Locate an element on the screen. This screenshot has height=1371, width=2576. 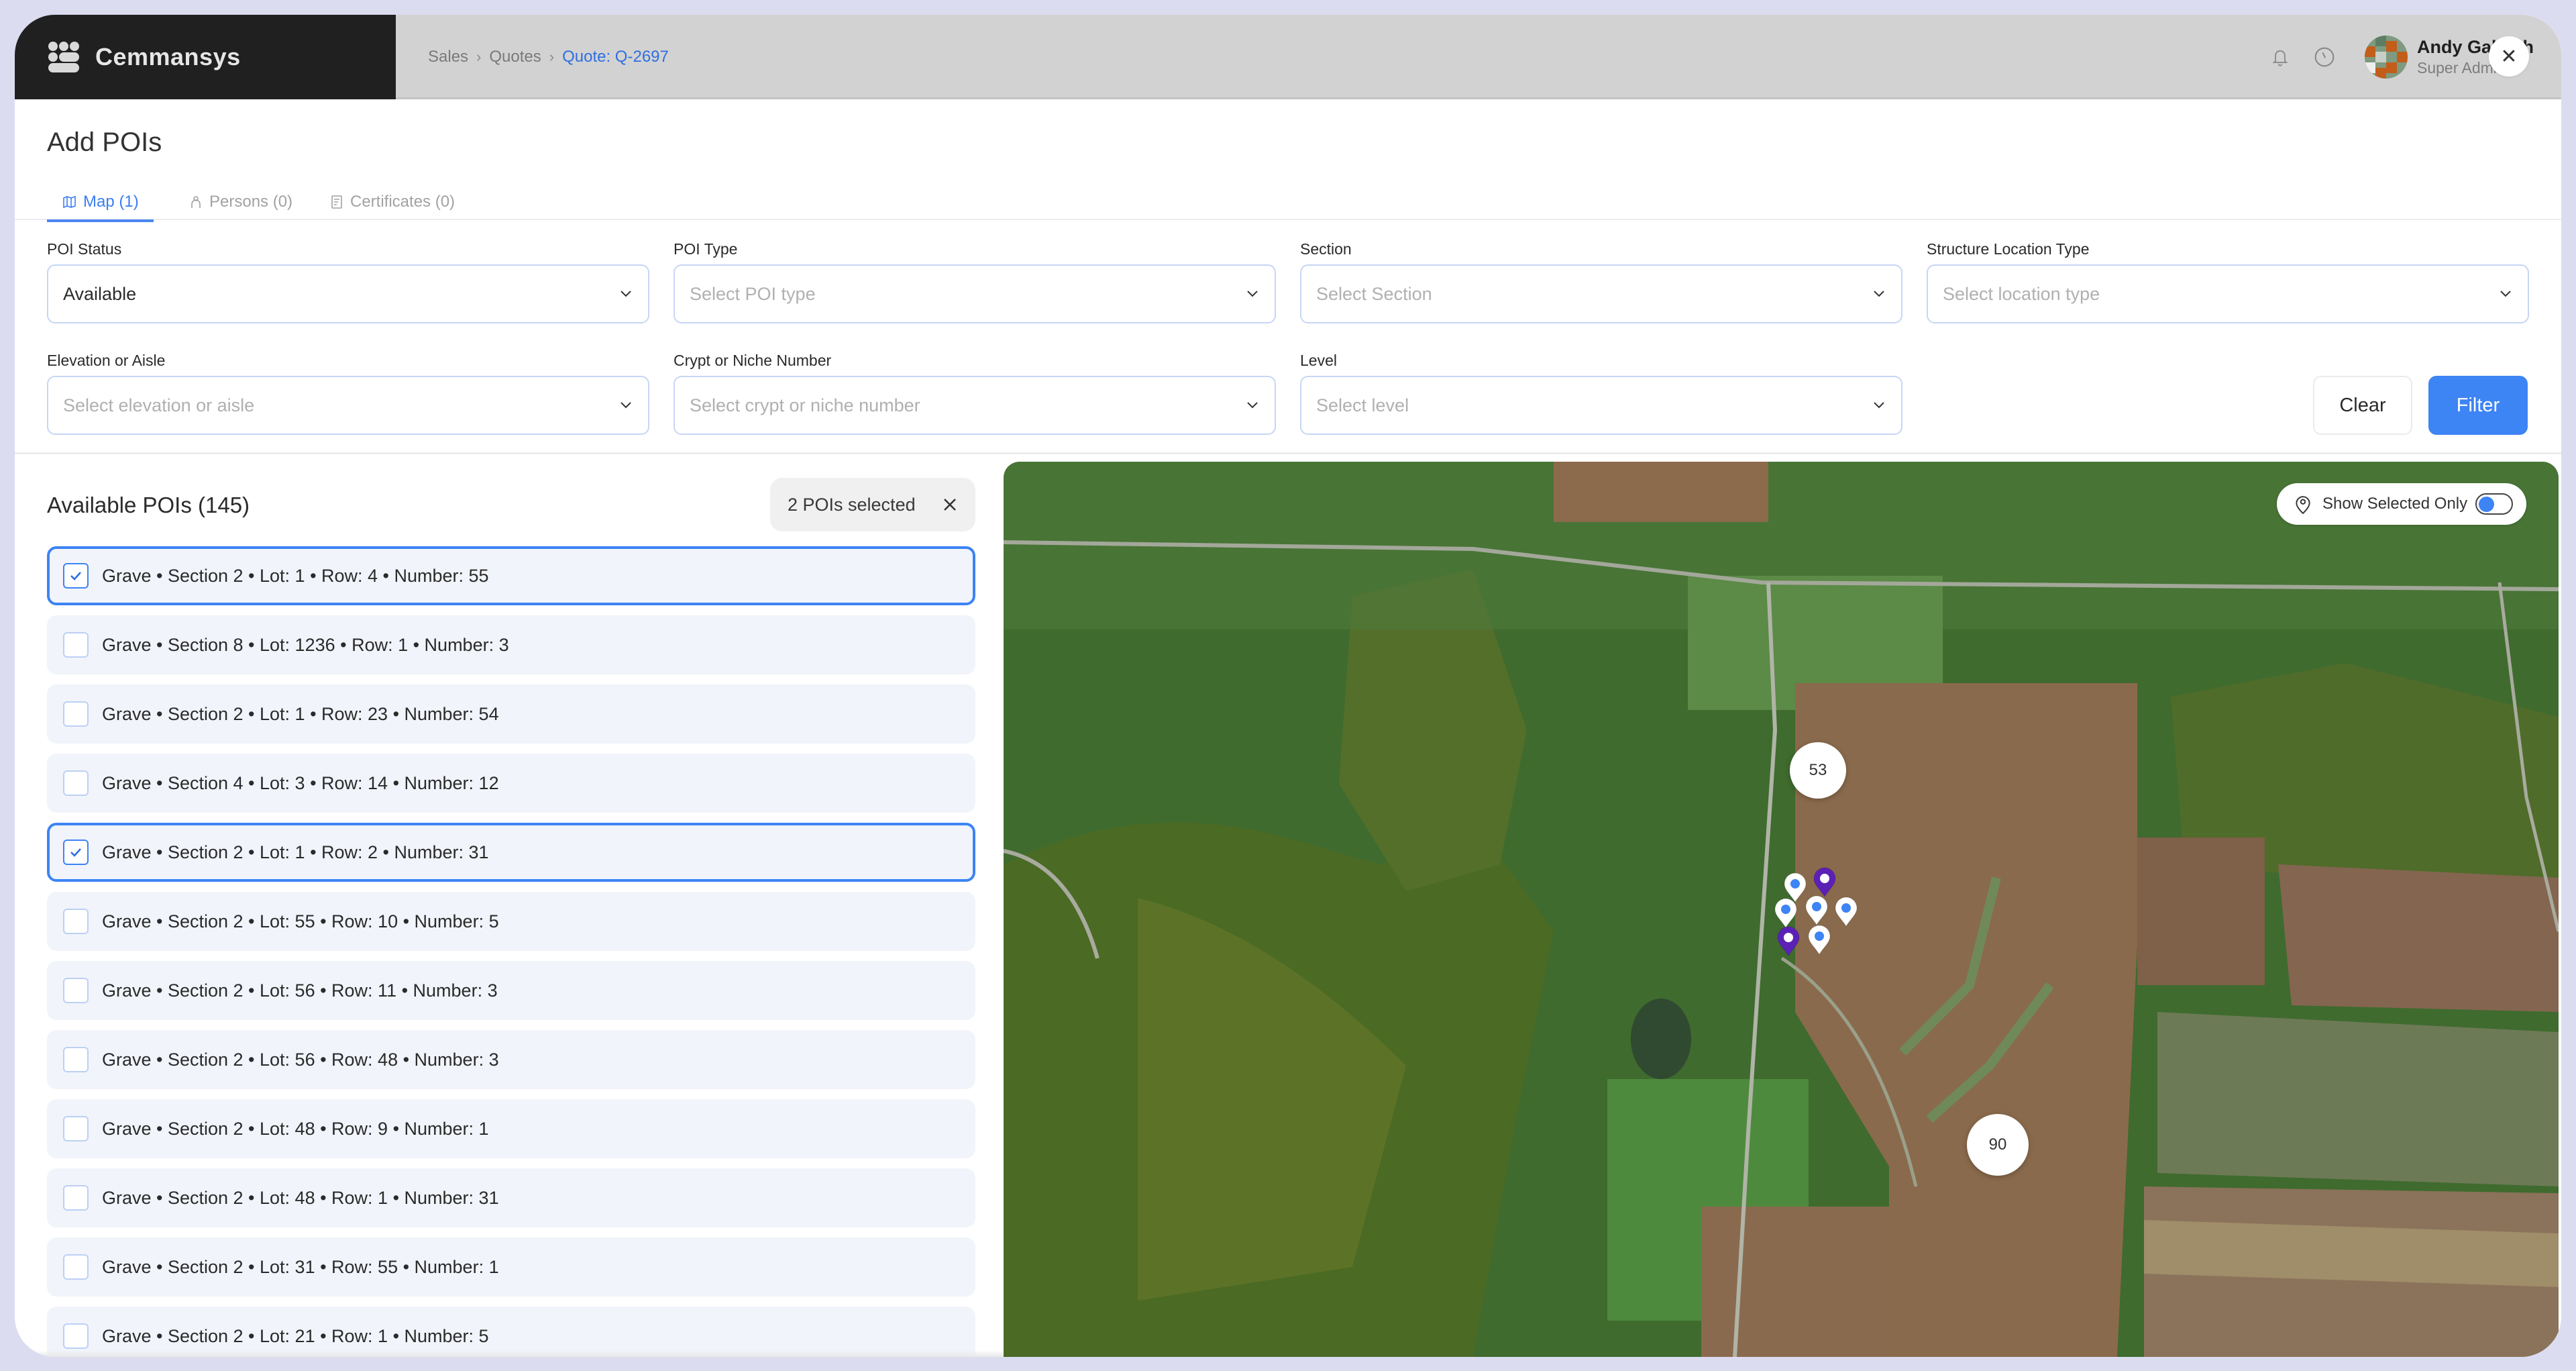
poi-type-select: Select POI type is located at coordinates (975, 293).